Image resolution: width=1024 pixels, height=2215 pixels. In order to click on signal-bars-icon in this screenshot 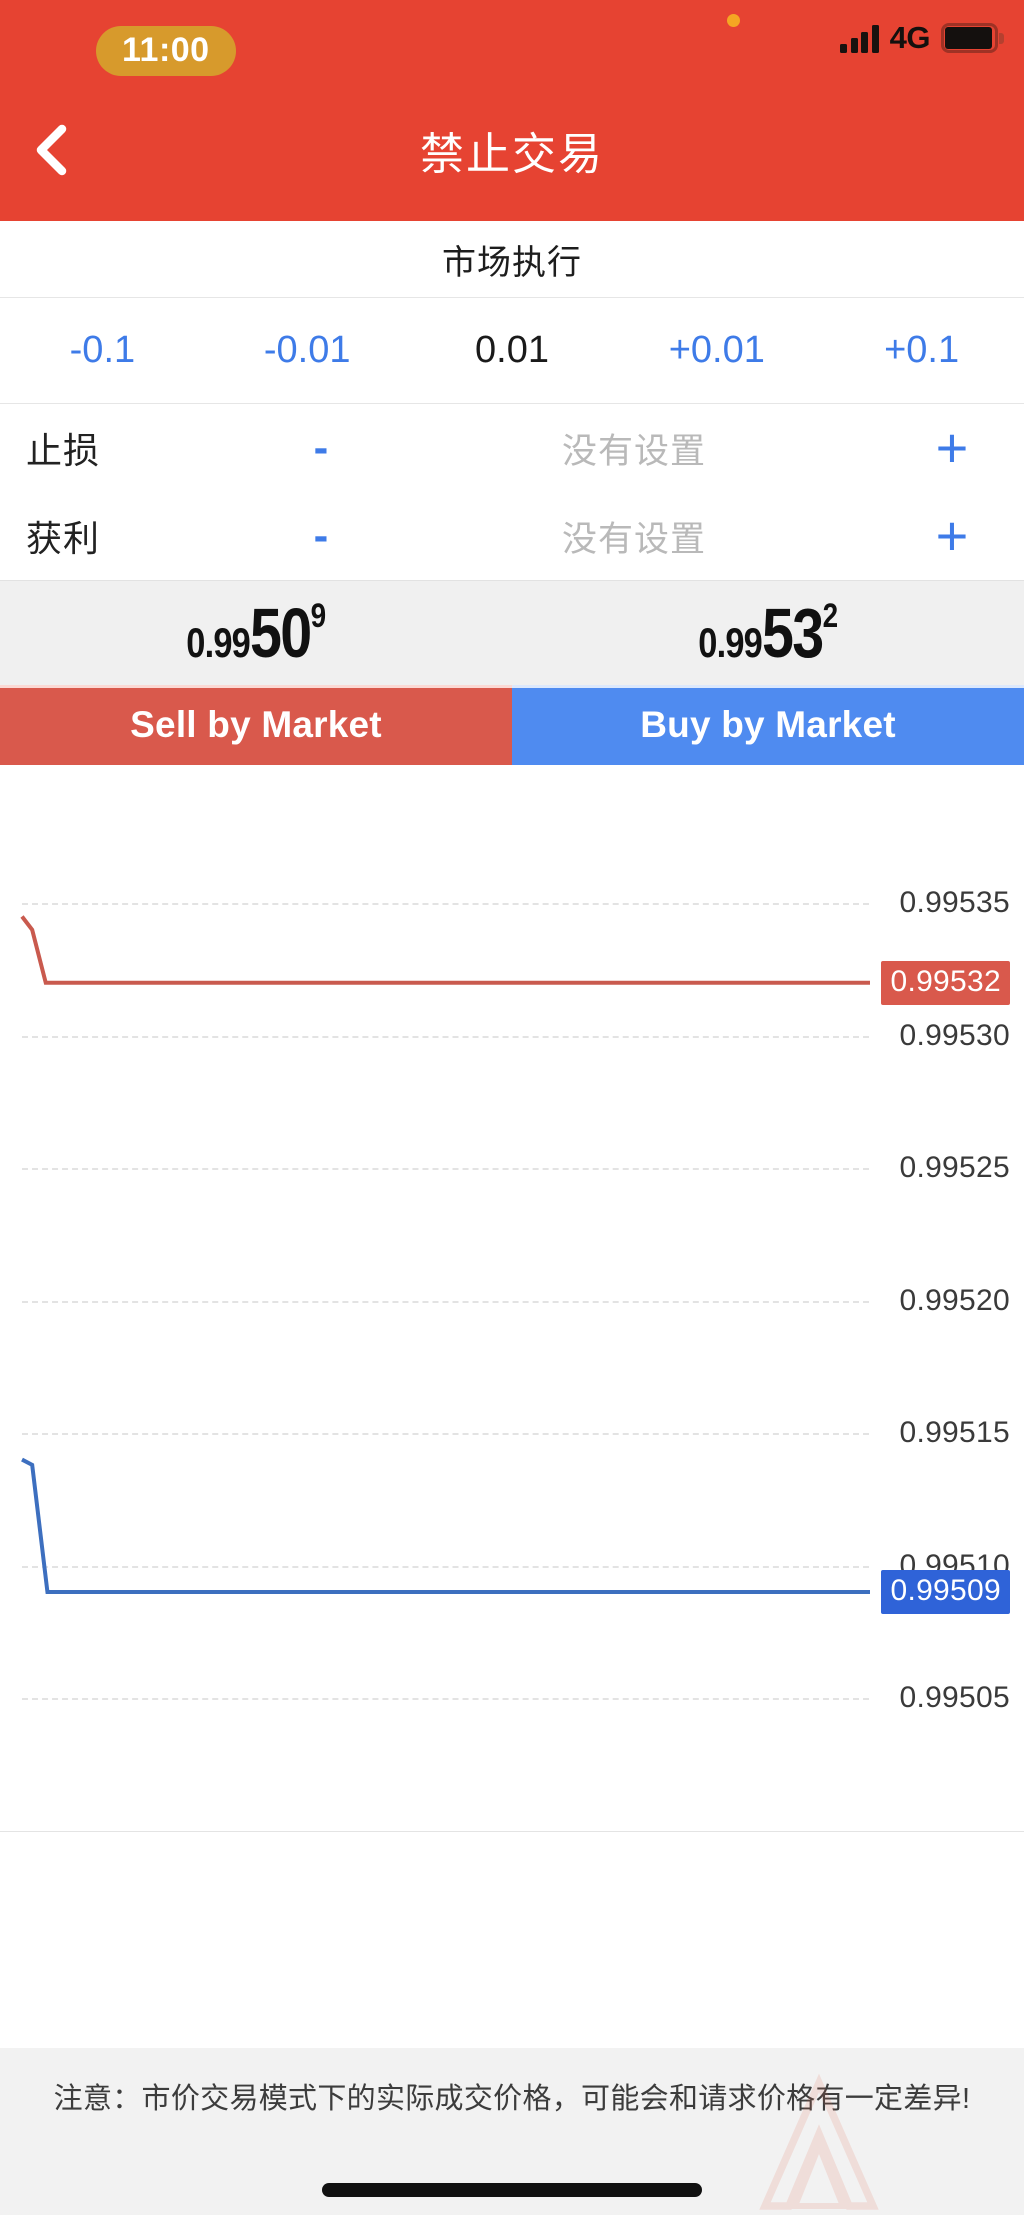, I will do `click(859, 38)`.